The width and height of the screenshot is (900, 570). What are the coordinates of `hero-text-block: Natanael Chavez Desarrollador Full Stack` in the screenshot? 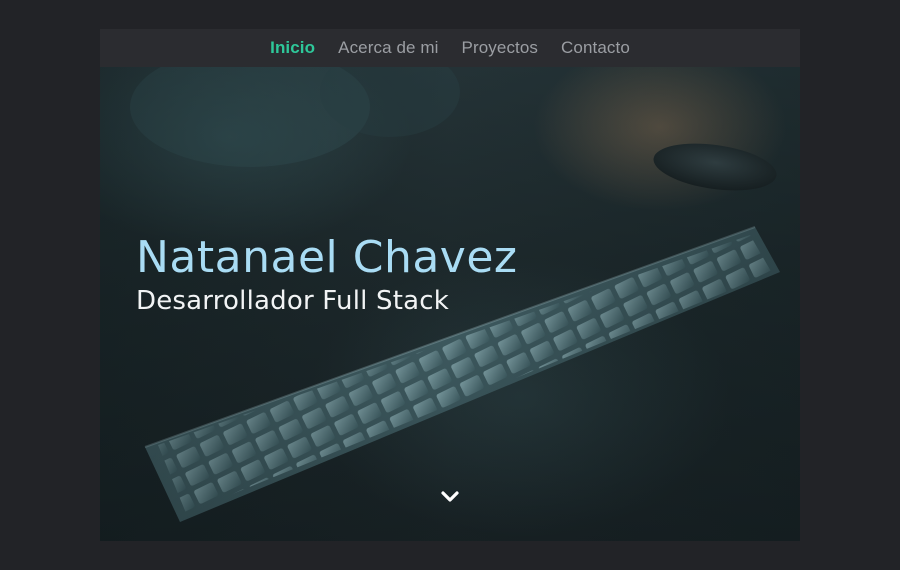 It's located at (327, 275).